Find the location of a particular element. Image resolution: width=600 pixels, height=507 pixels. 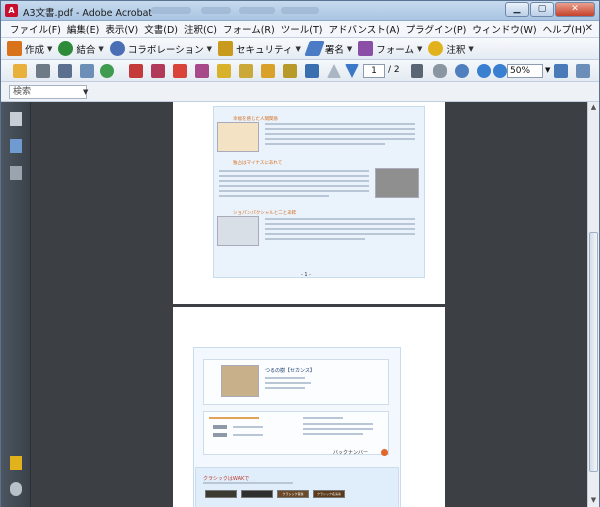

menu-help: ヘルプ(H) is located at coordinates (564, 29).